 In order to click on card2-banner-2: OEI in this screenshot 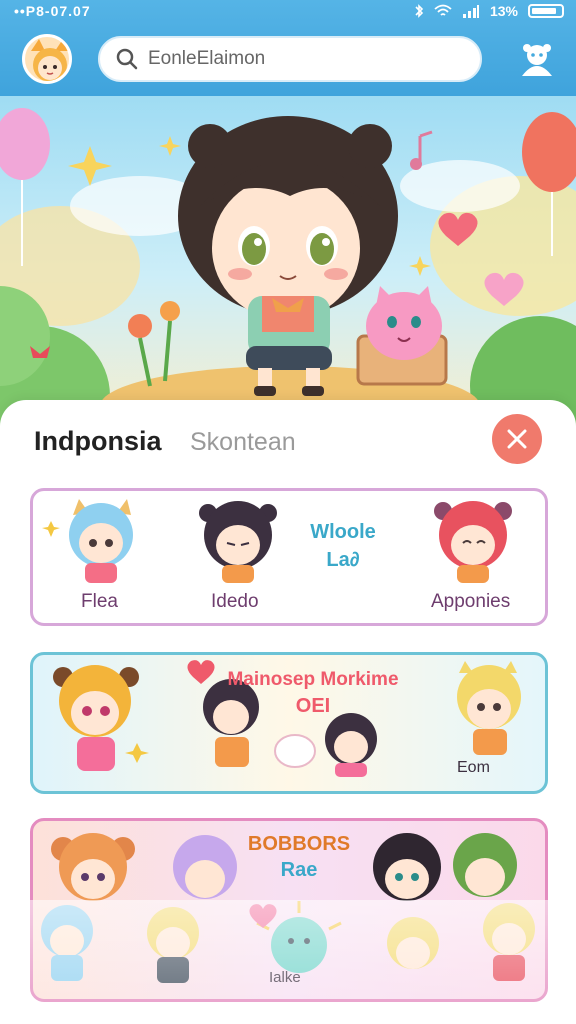, I will do `click(313, 706)`.